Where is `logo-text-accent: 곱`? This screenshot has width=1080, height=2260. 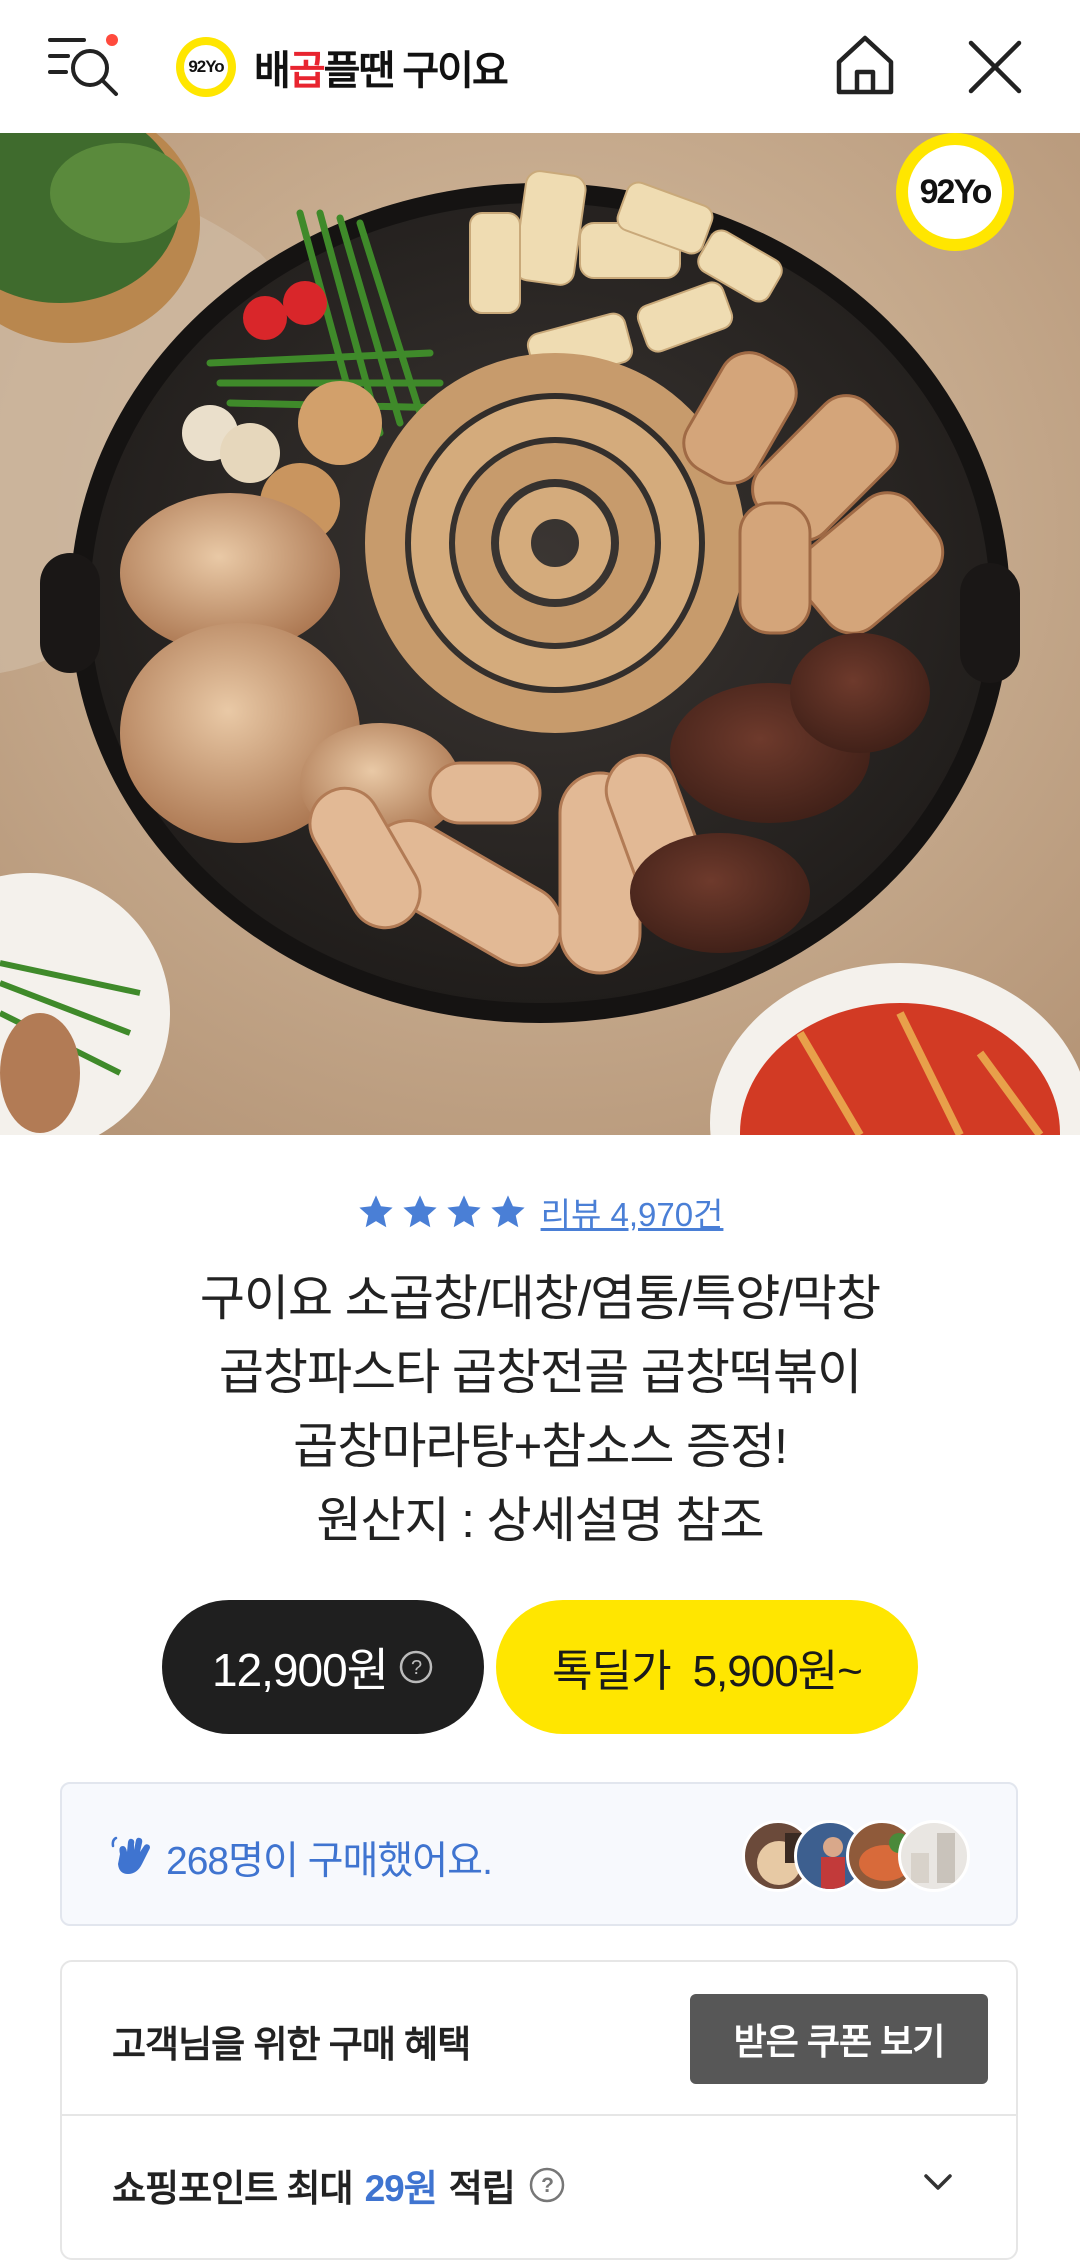
logo-text-accent: 곱 is located at coordinates (307, 71).